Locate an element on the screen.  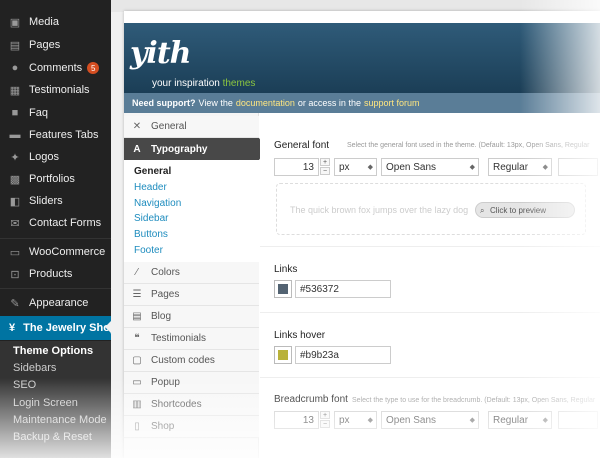
links-hover-color-swatch is located at coordinates (283, 355).